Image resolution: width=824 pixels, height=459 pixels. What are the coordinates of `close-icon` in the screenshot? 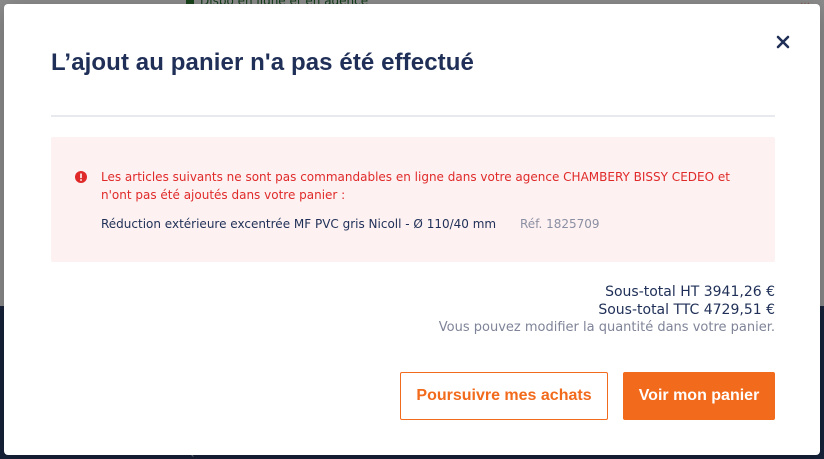 It's located at (783, 42).